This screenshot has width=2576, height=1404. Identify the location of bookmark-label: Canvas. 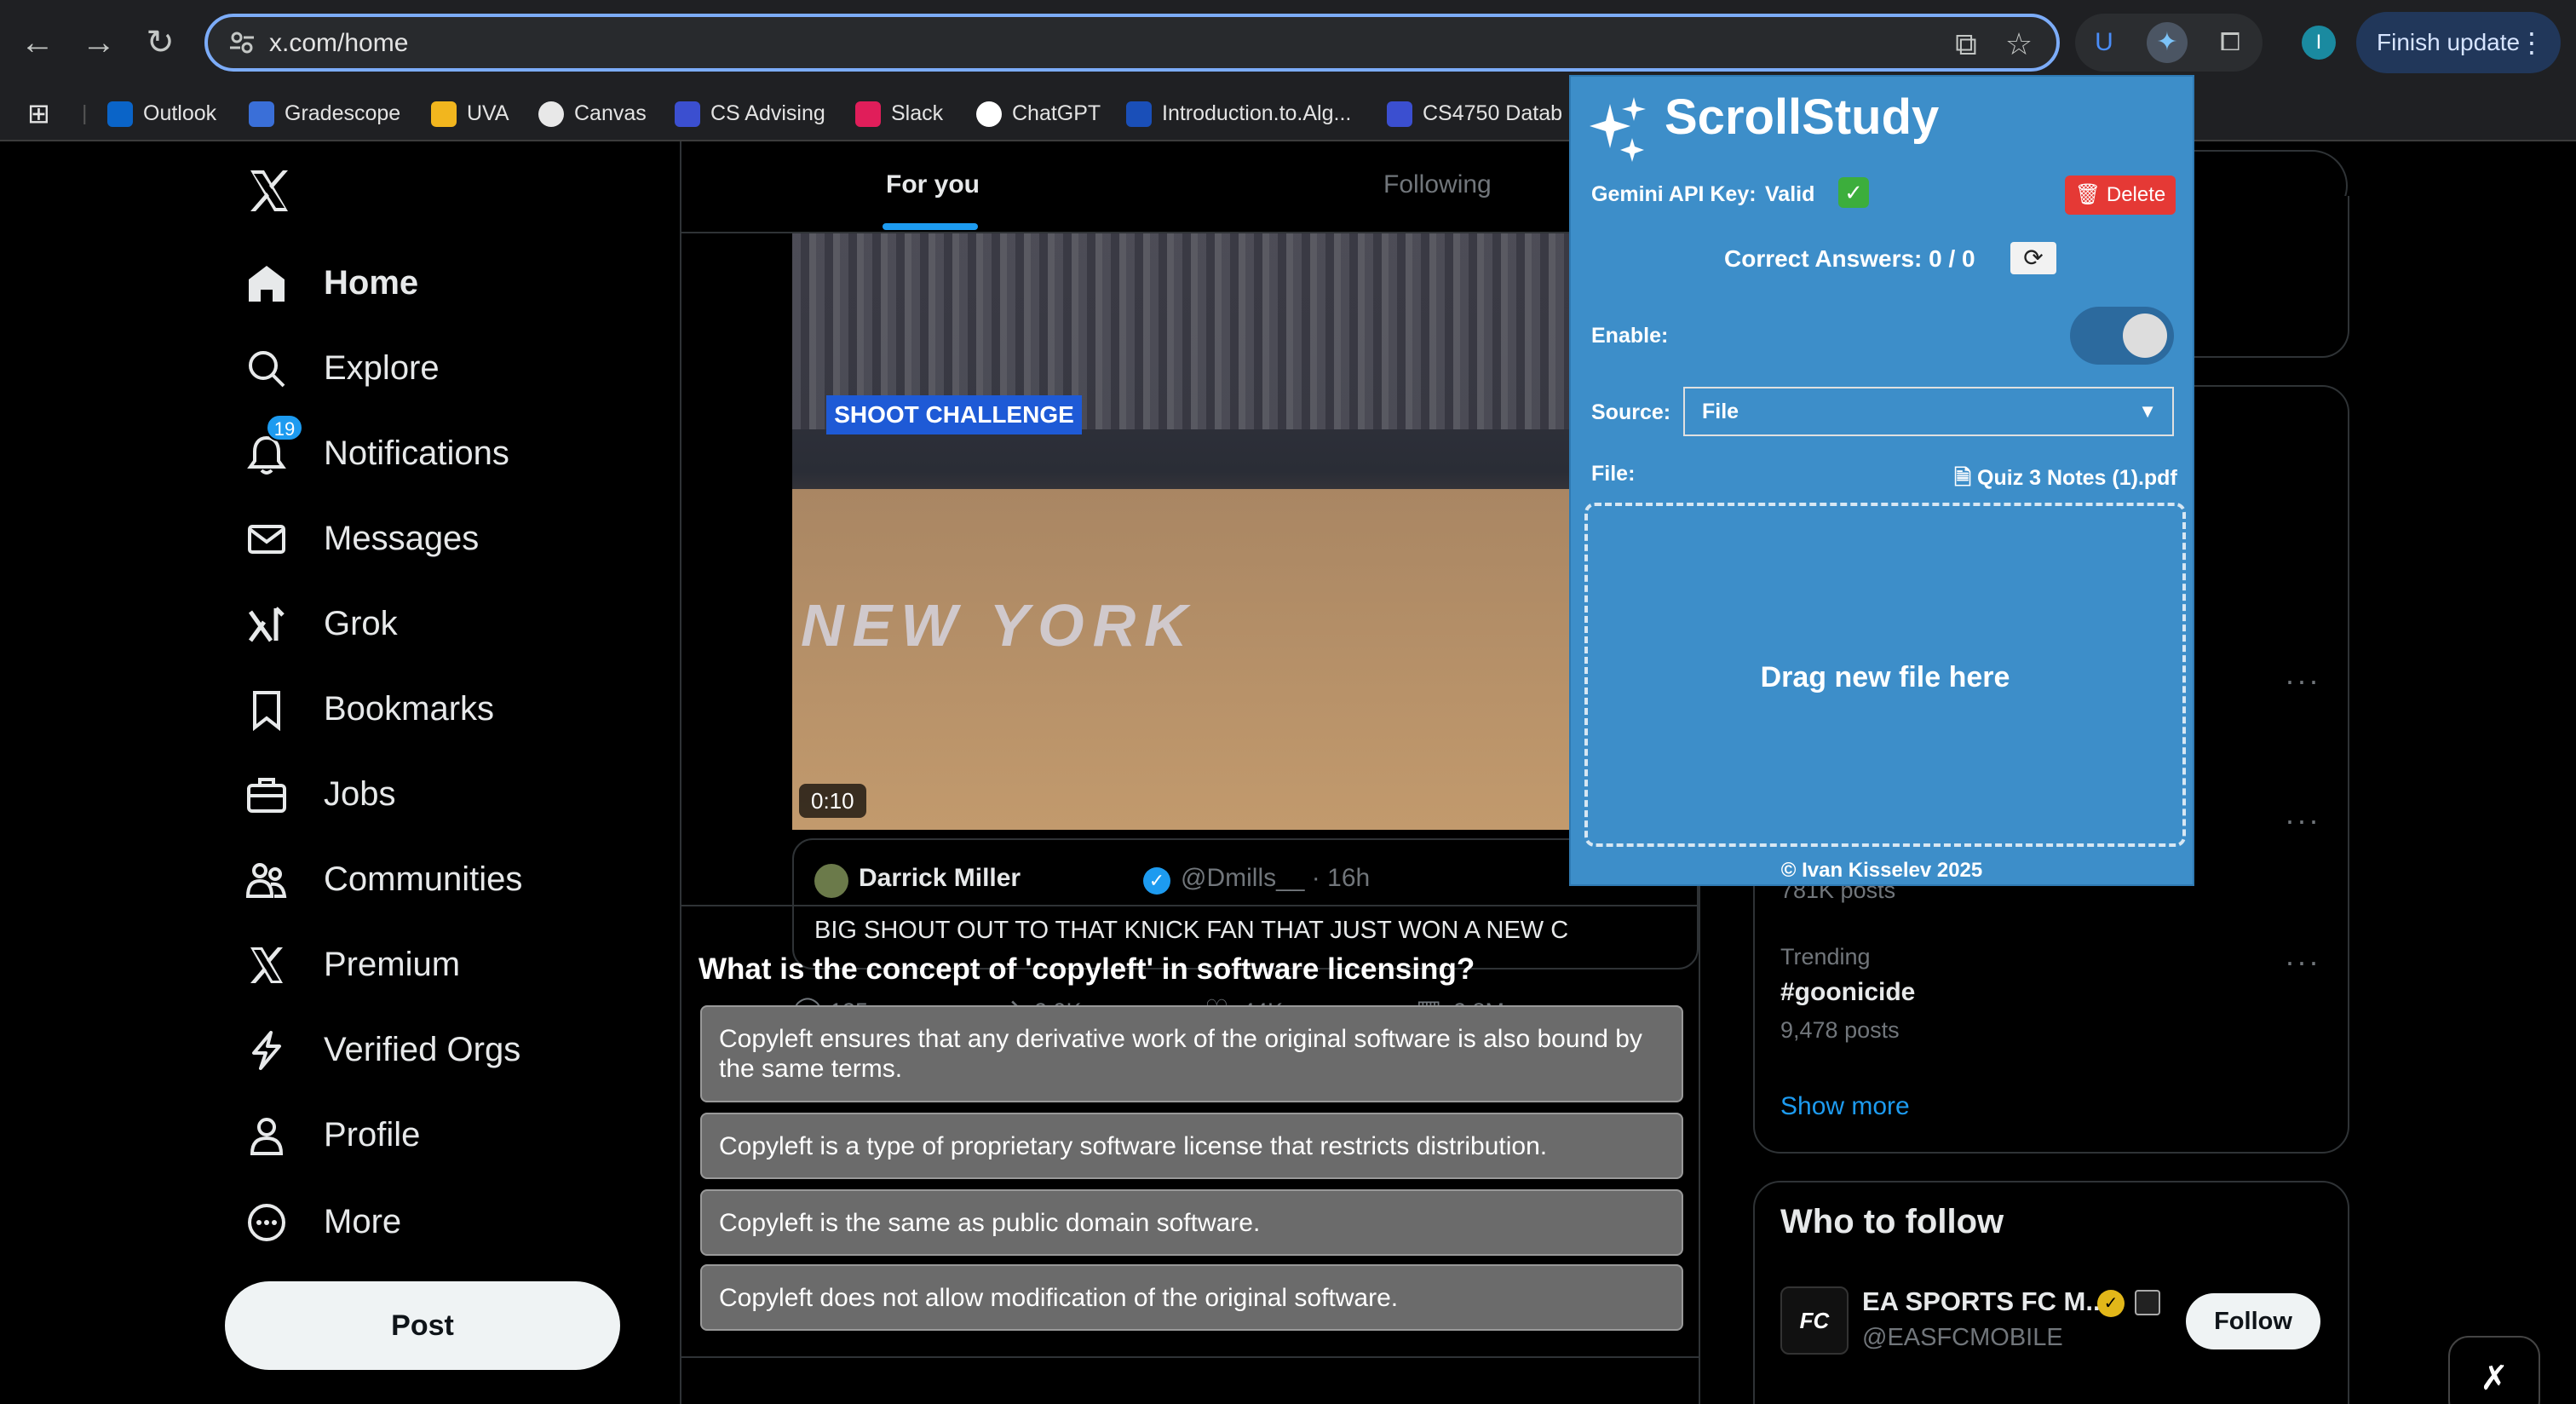
(611, 113).